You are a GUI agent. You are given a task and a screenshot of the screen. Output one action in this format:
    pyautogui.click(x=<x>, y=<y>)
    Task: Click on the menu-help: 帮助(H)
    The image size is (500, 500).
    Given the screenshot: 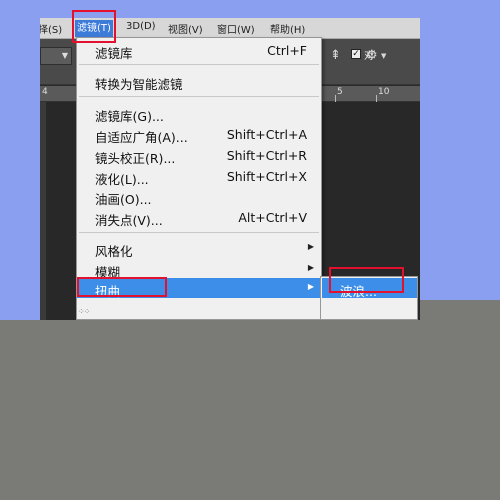 What is the action you would take?
    pyautogui.click(x=287, y=28)
    